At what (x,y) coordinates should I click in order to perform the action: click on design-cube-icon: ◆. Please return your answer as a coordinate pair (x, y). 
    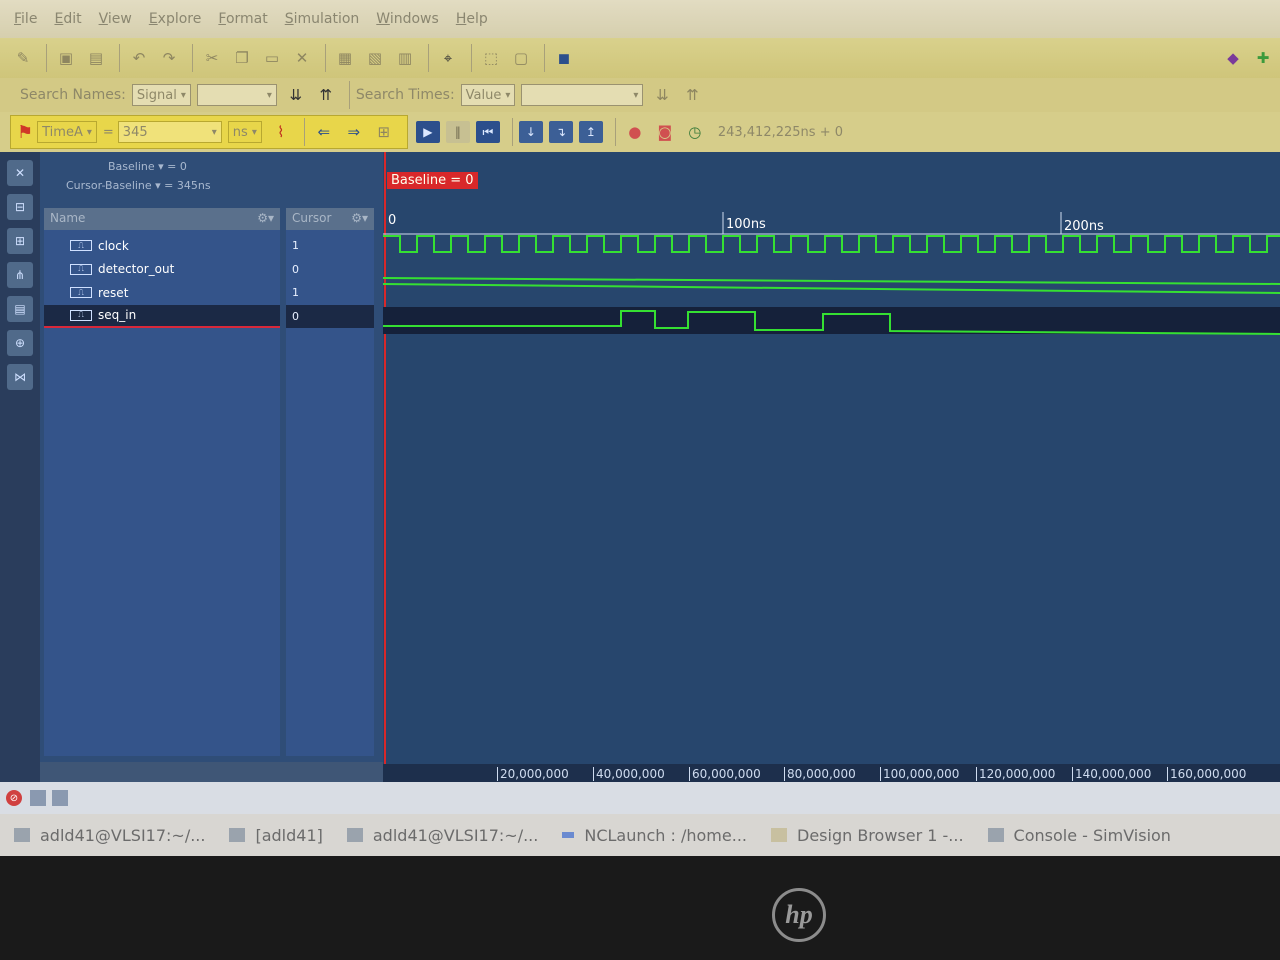
    Looking at the image, I should click on (1233, 58).